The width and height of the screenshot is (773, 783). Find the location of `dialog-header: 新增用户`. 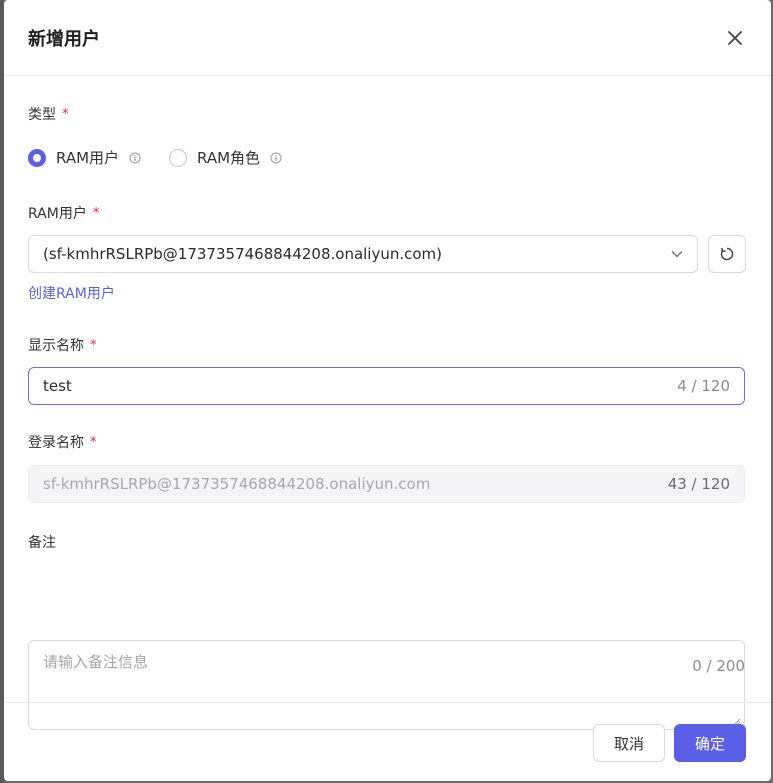

dialog-header: 新增用户 is located at coordinates (387, 38).